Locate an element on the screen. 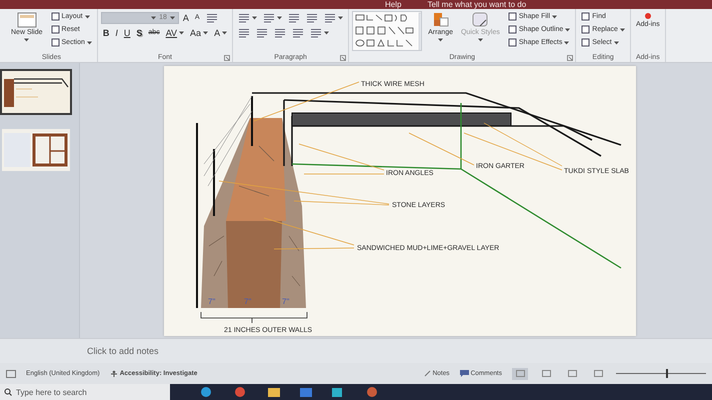 This screenshot has height=400, width=712. format-button: U is located at coordinates (127, 33).